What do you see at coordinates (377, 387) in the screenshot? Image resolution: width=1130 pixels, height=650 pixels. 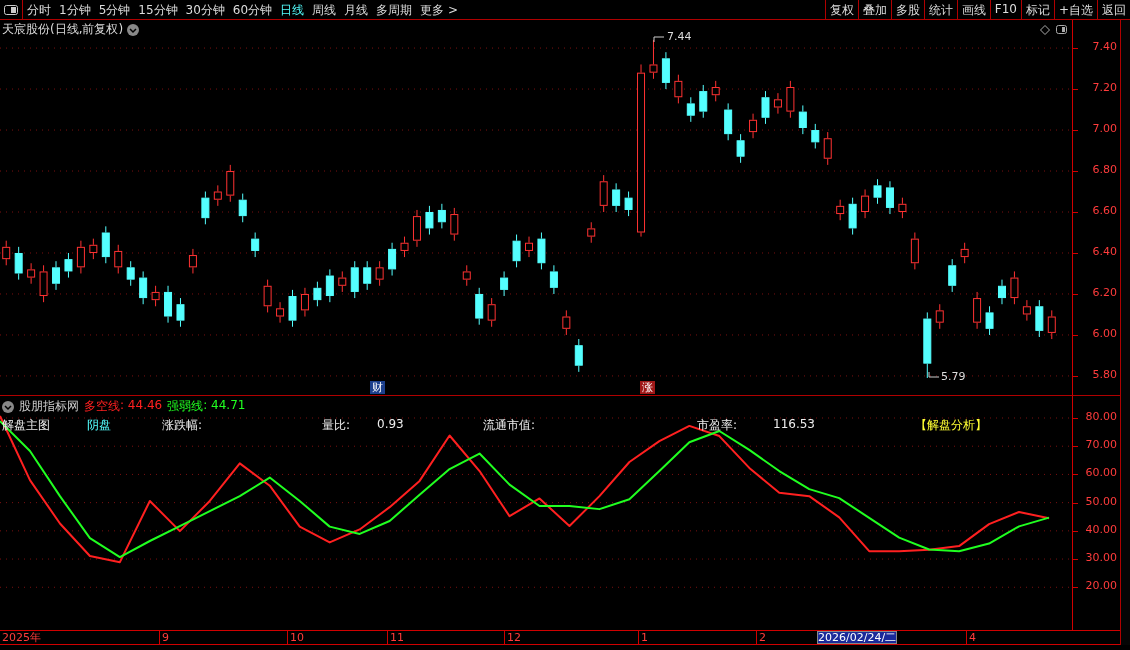 I see `event-marker: 财` at bounding box center [377, 387].